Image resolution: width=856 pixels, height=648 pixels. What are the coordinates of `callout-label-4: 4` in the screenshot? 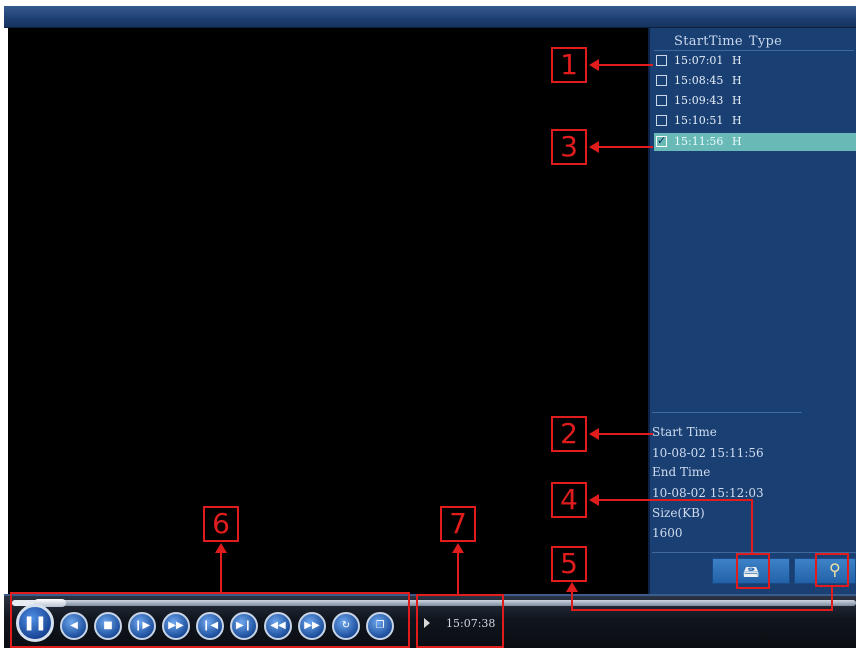 It's located at (569, 500).